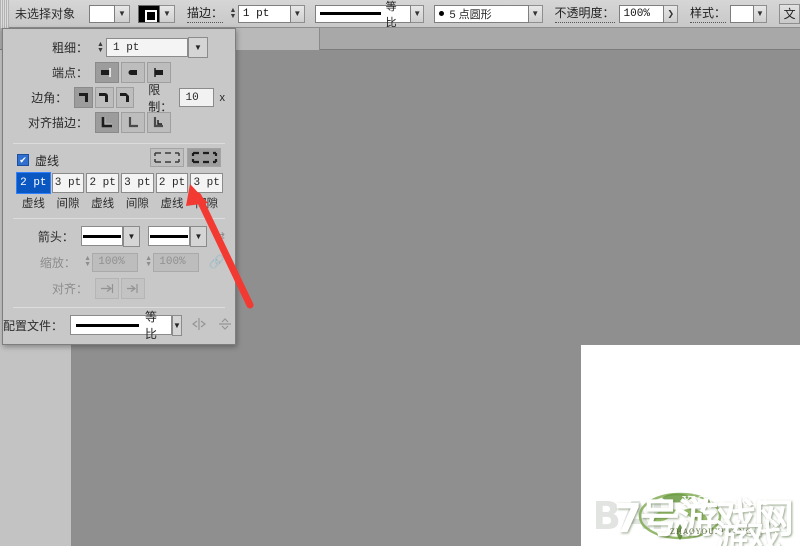 Image resolution: width=800 pixels, height=546 pixels. I want to click on style-label: 样式：, so click(708, 13).